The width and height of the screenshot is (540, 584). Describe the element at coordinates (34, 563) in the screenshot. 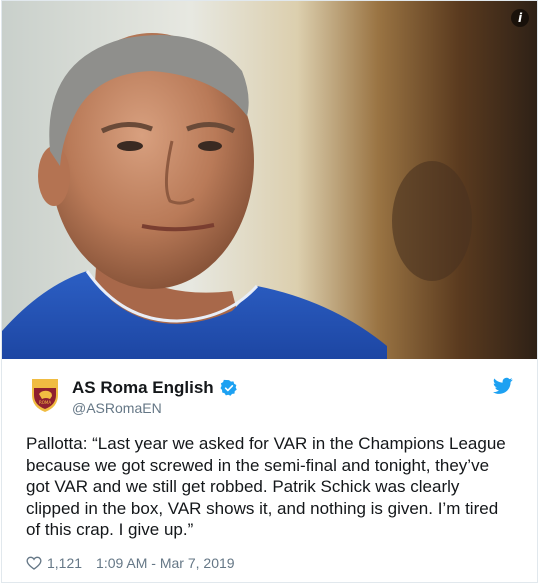

I see `heart-icon` at that location.